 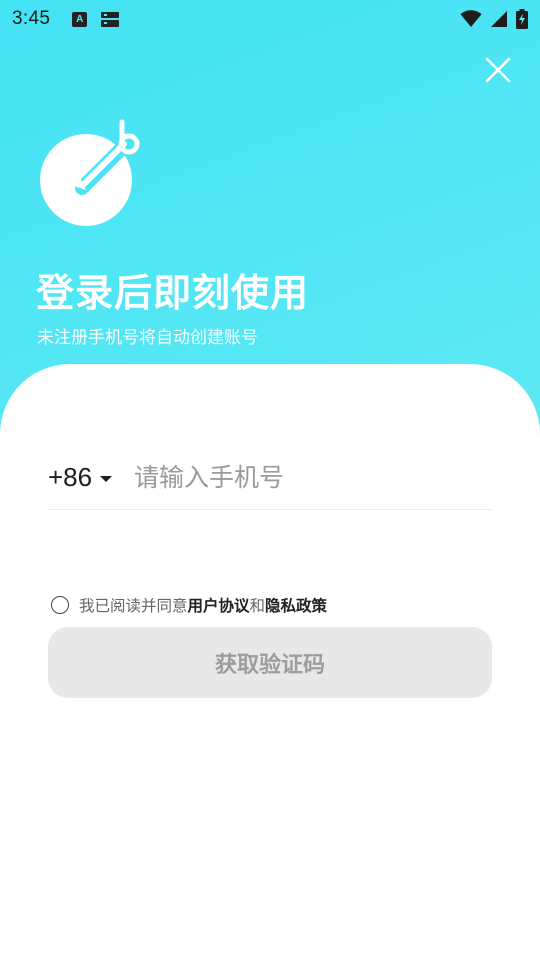 I want to click on status-notification-icons: A, so click(x=96, y=19).